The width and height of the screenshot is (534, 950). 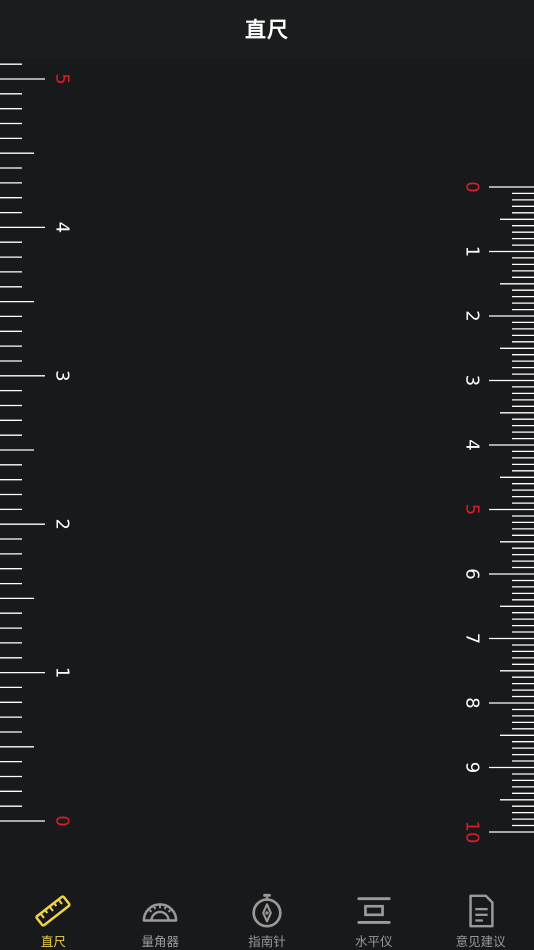 I want to click on bottom-tab-bar: 直尺 量角器 指南针 水平仪 意见建议, so click(x=267, y=915).